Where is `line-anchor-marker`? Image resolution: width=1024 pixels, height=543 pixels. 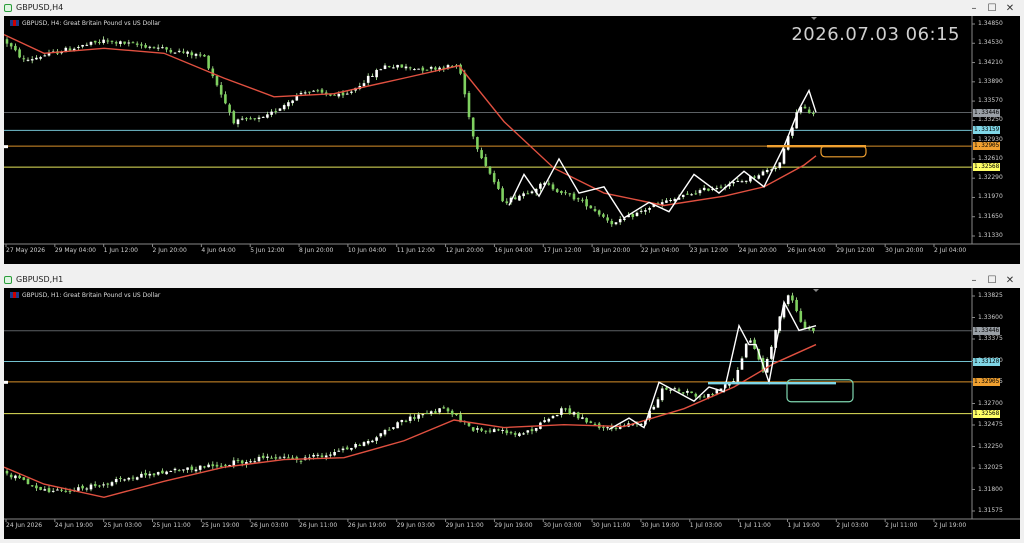
line-anchor-marker is located at coordinates (6, 147).